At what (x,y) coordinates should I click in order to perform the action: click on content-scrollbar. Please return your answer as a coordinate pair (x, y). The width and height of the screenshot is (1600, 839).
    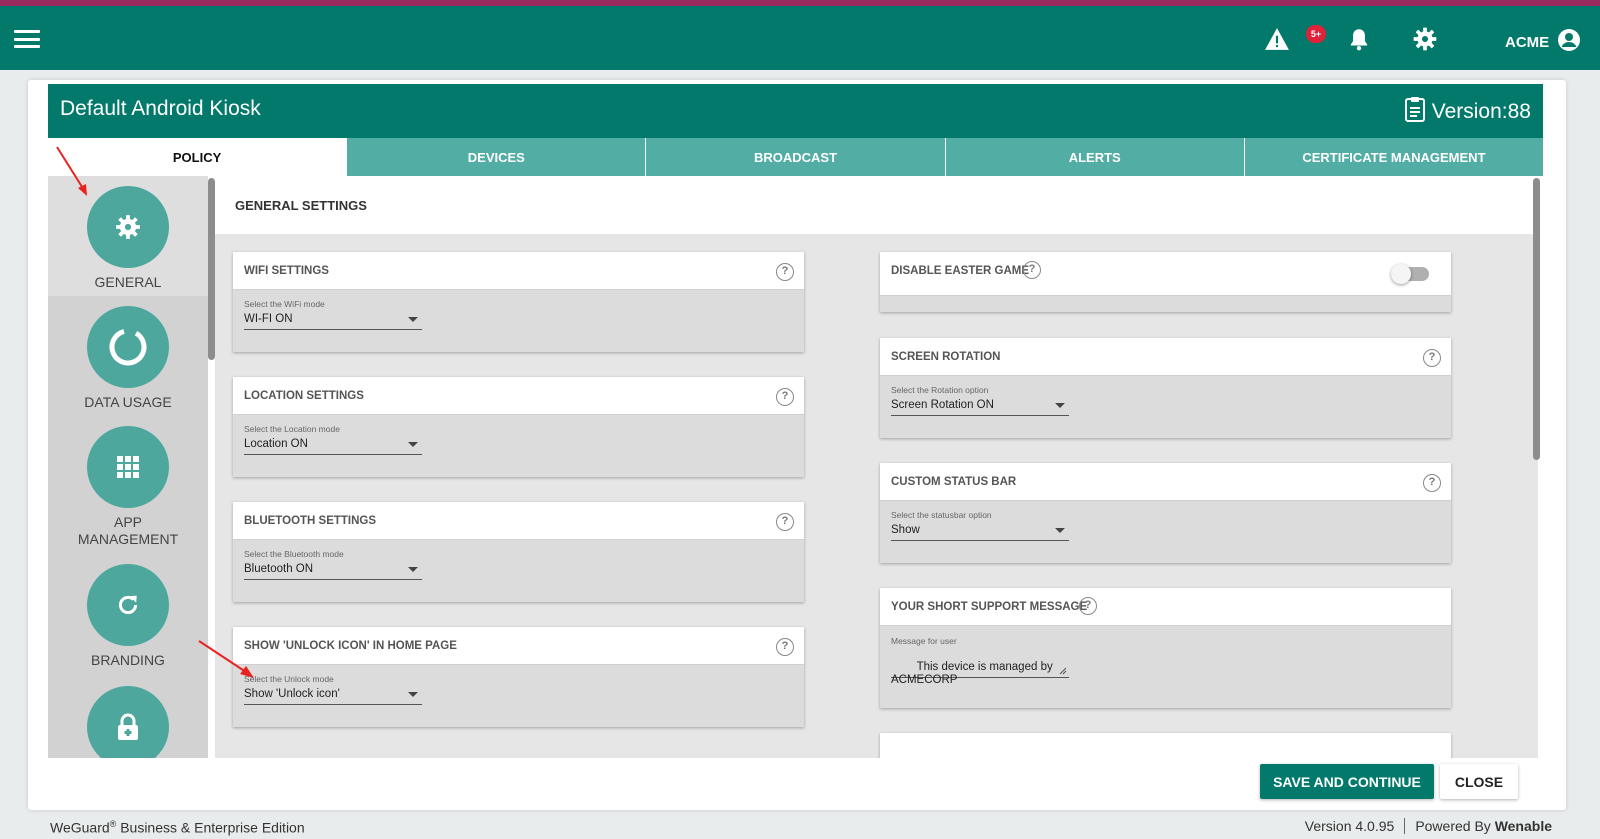
    Looking at the image, I should click on (1536, 319).